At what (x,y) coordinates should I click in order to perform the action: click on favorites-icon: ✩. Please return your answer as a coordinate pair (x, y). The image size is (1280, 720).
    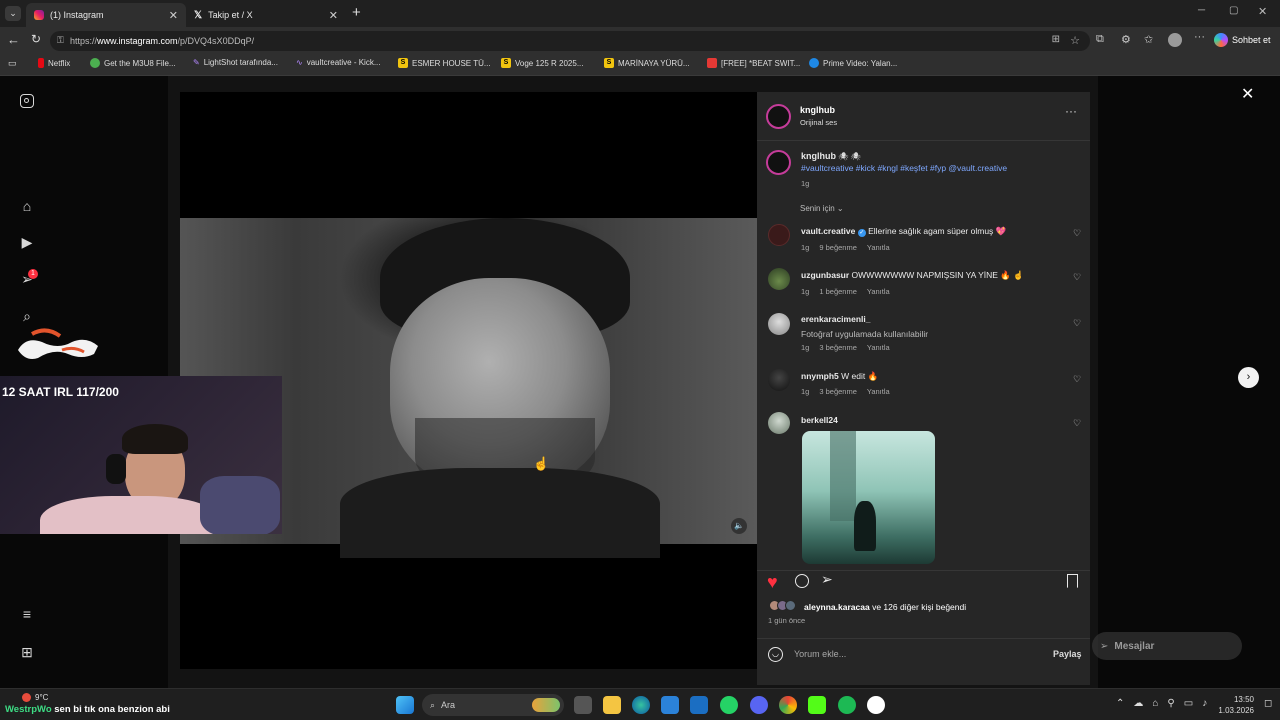
    Looking at the image, I should click on (1148, 39).